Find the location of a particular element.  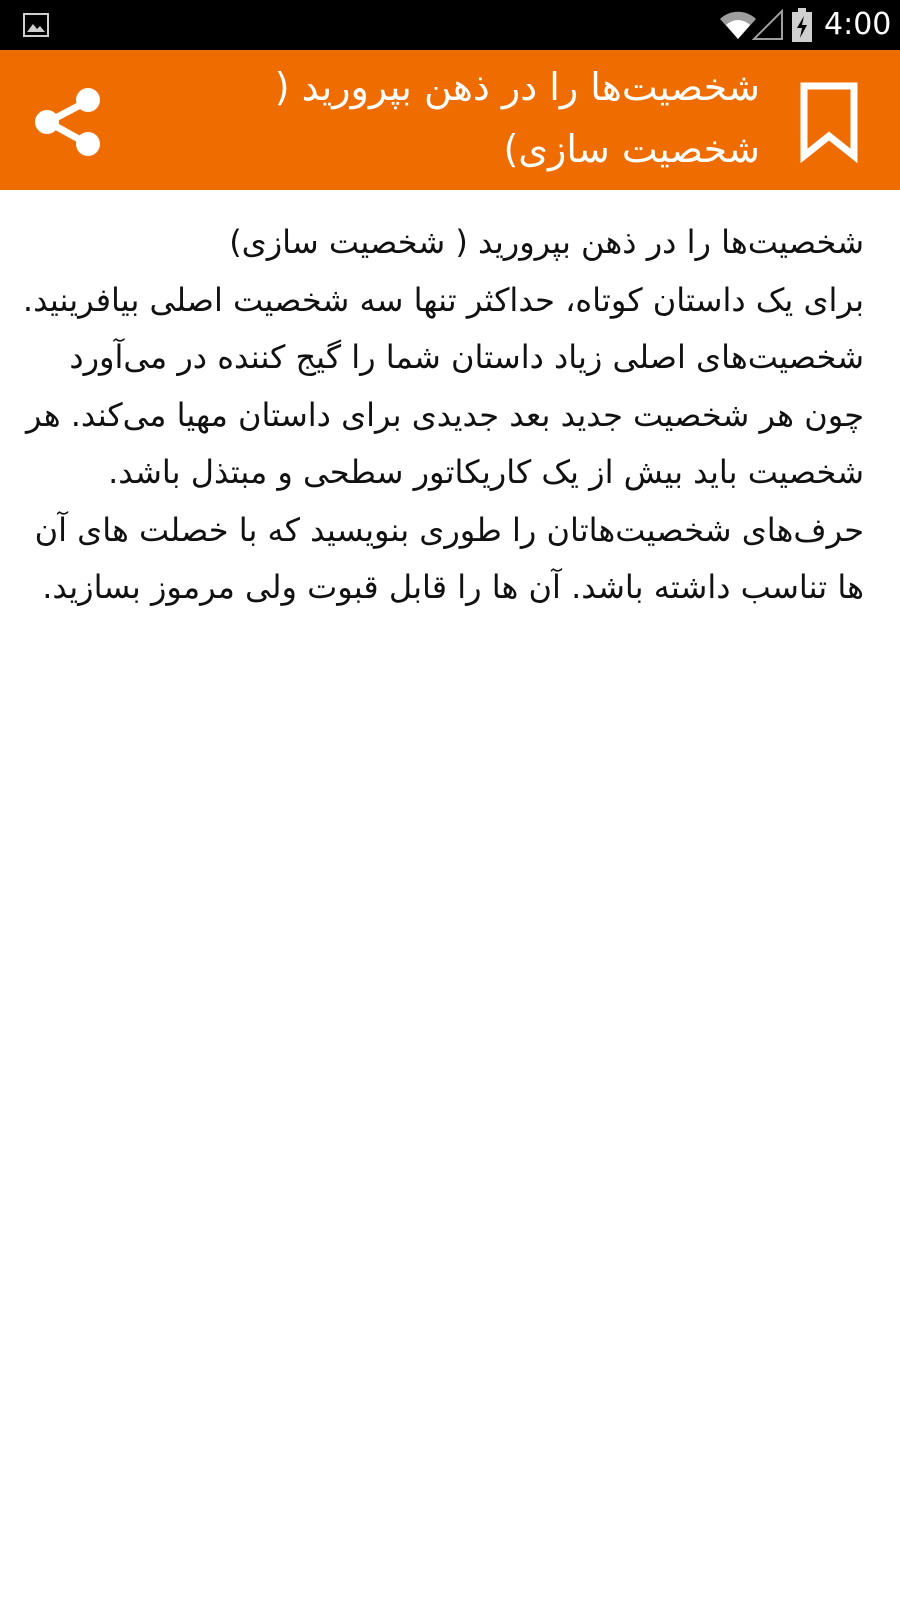

share-icon is located at coordinates (67, 122).